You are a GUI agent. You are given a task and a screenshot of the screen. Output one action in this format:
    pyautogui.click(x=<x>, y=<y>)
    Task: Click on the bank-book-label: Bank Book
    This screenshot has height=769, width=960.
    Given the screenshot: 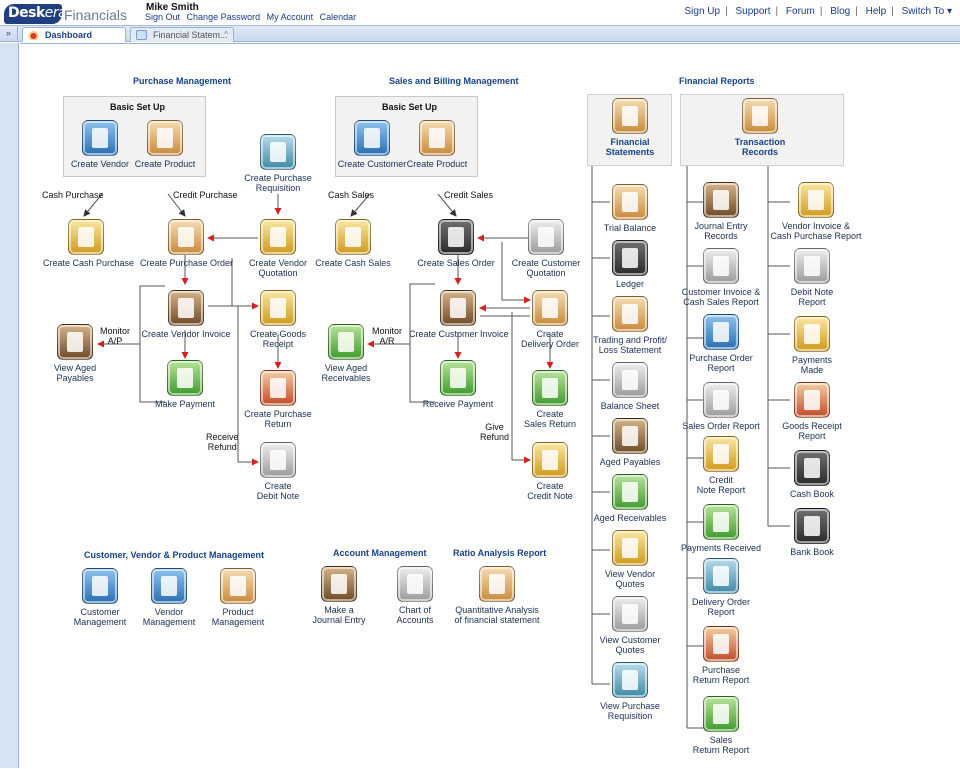 What is the action you would take?
    pyautogui.click(x=812, y=552)
    